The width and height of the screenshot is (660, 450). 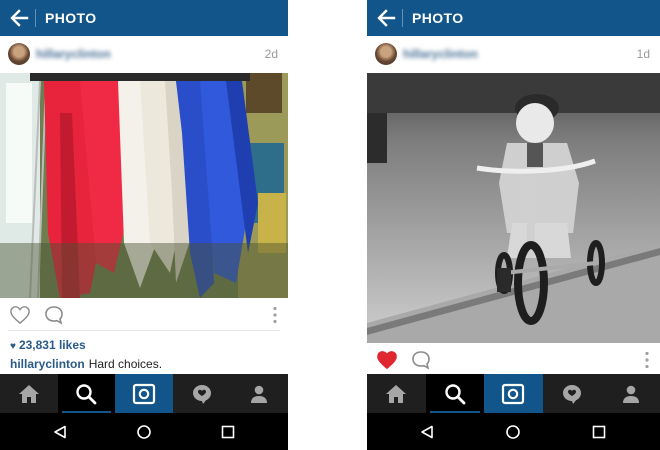 What do you see at coordinates (144, 54) in the screenshot?
I see `post-header: hillaryclinton 2d` at bounding box center [144, 54].